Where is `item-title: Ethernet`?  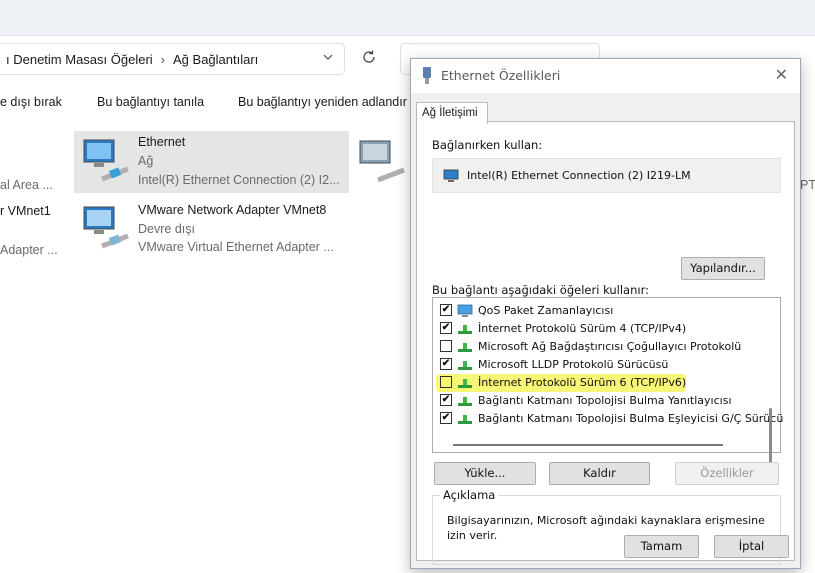
item-title: Ethernet is located at coordinates (162, 142).